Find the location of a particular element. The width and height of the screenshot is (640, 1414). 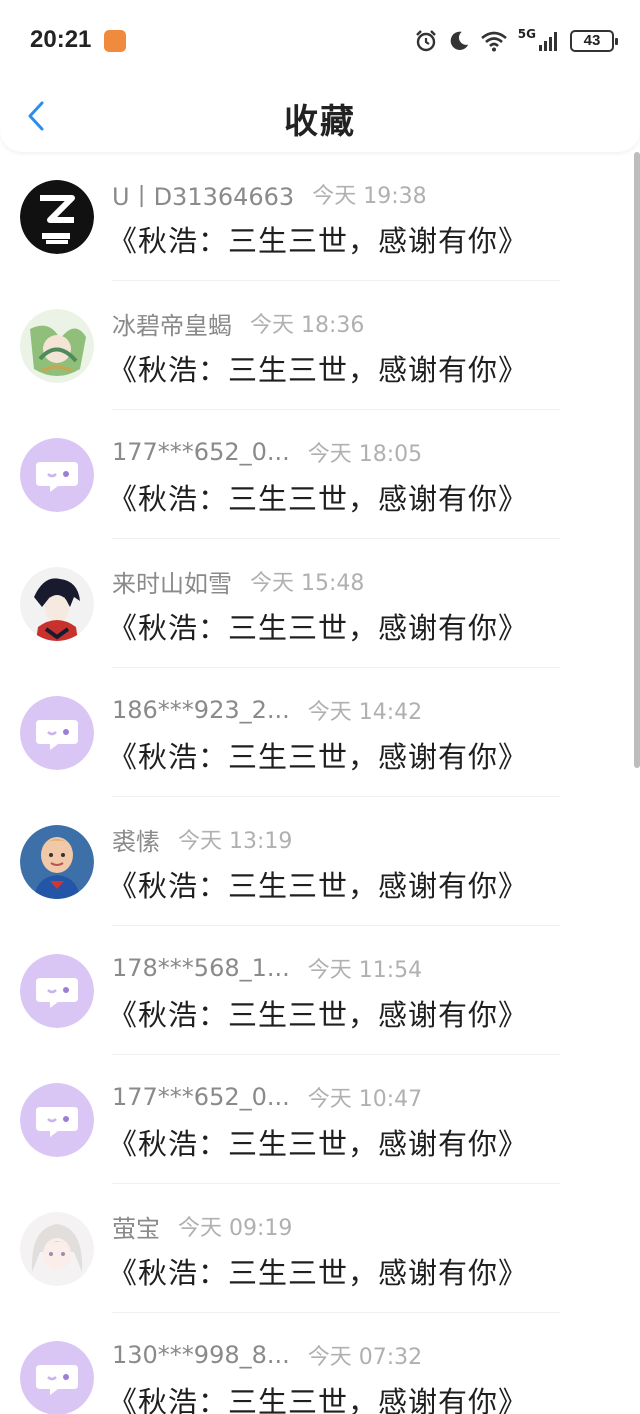

username: 萤宝 is located at coordinates (136, 1228).